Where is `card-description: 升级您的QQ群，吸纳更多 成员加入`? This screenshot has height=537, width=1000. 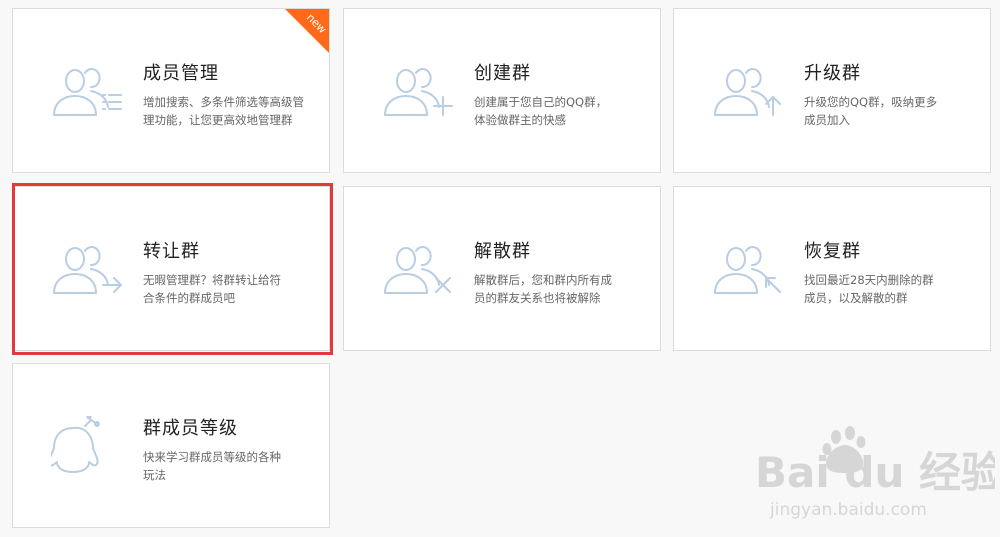
card-description: 升级您的QQ群，吸纳更多 成员加入 is located at coordinates (871, 111).